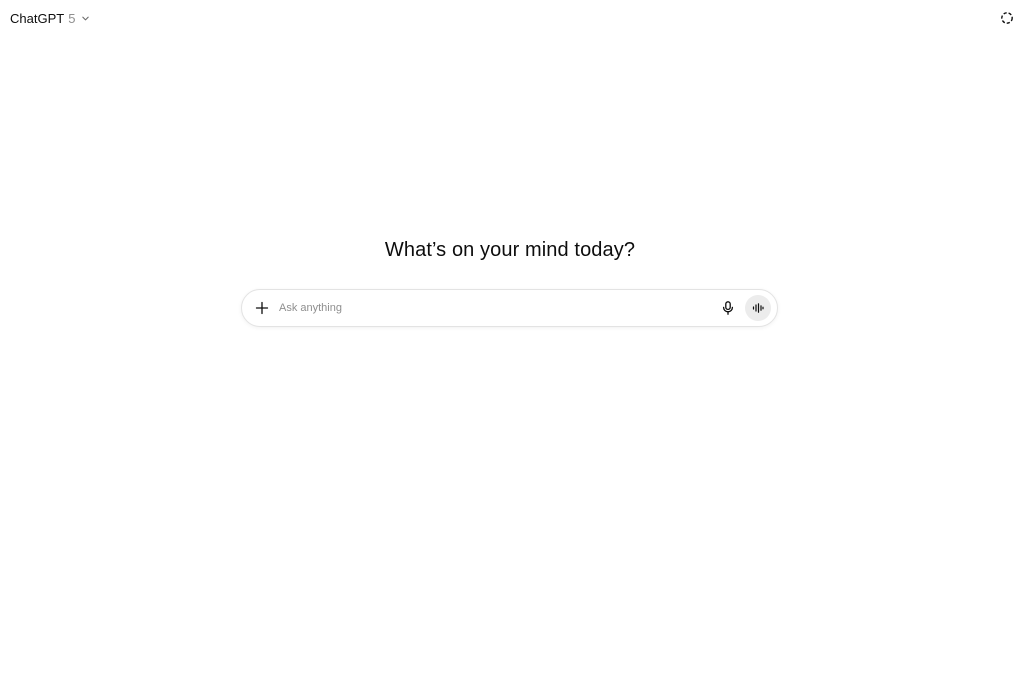  I want to click on ask-anything-input, so click(498, 308).